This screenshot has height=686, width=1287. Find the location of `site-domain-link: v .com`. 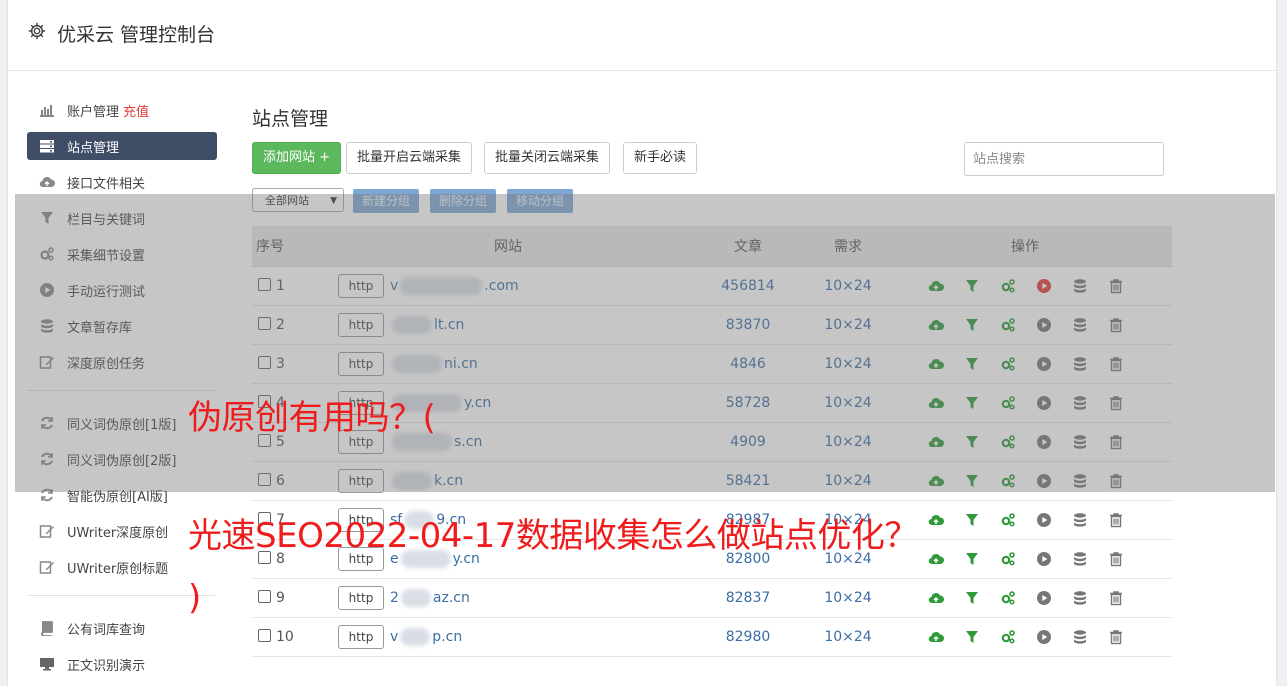

site-domain-link: v .com is located at coordinates (454, 286).